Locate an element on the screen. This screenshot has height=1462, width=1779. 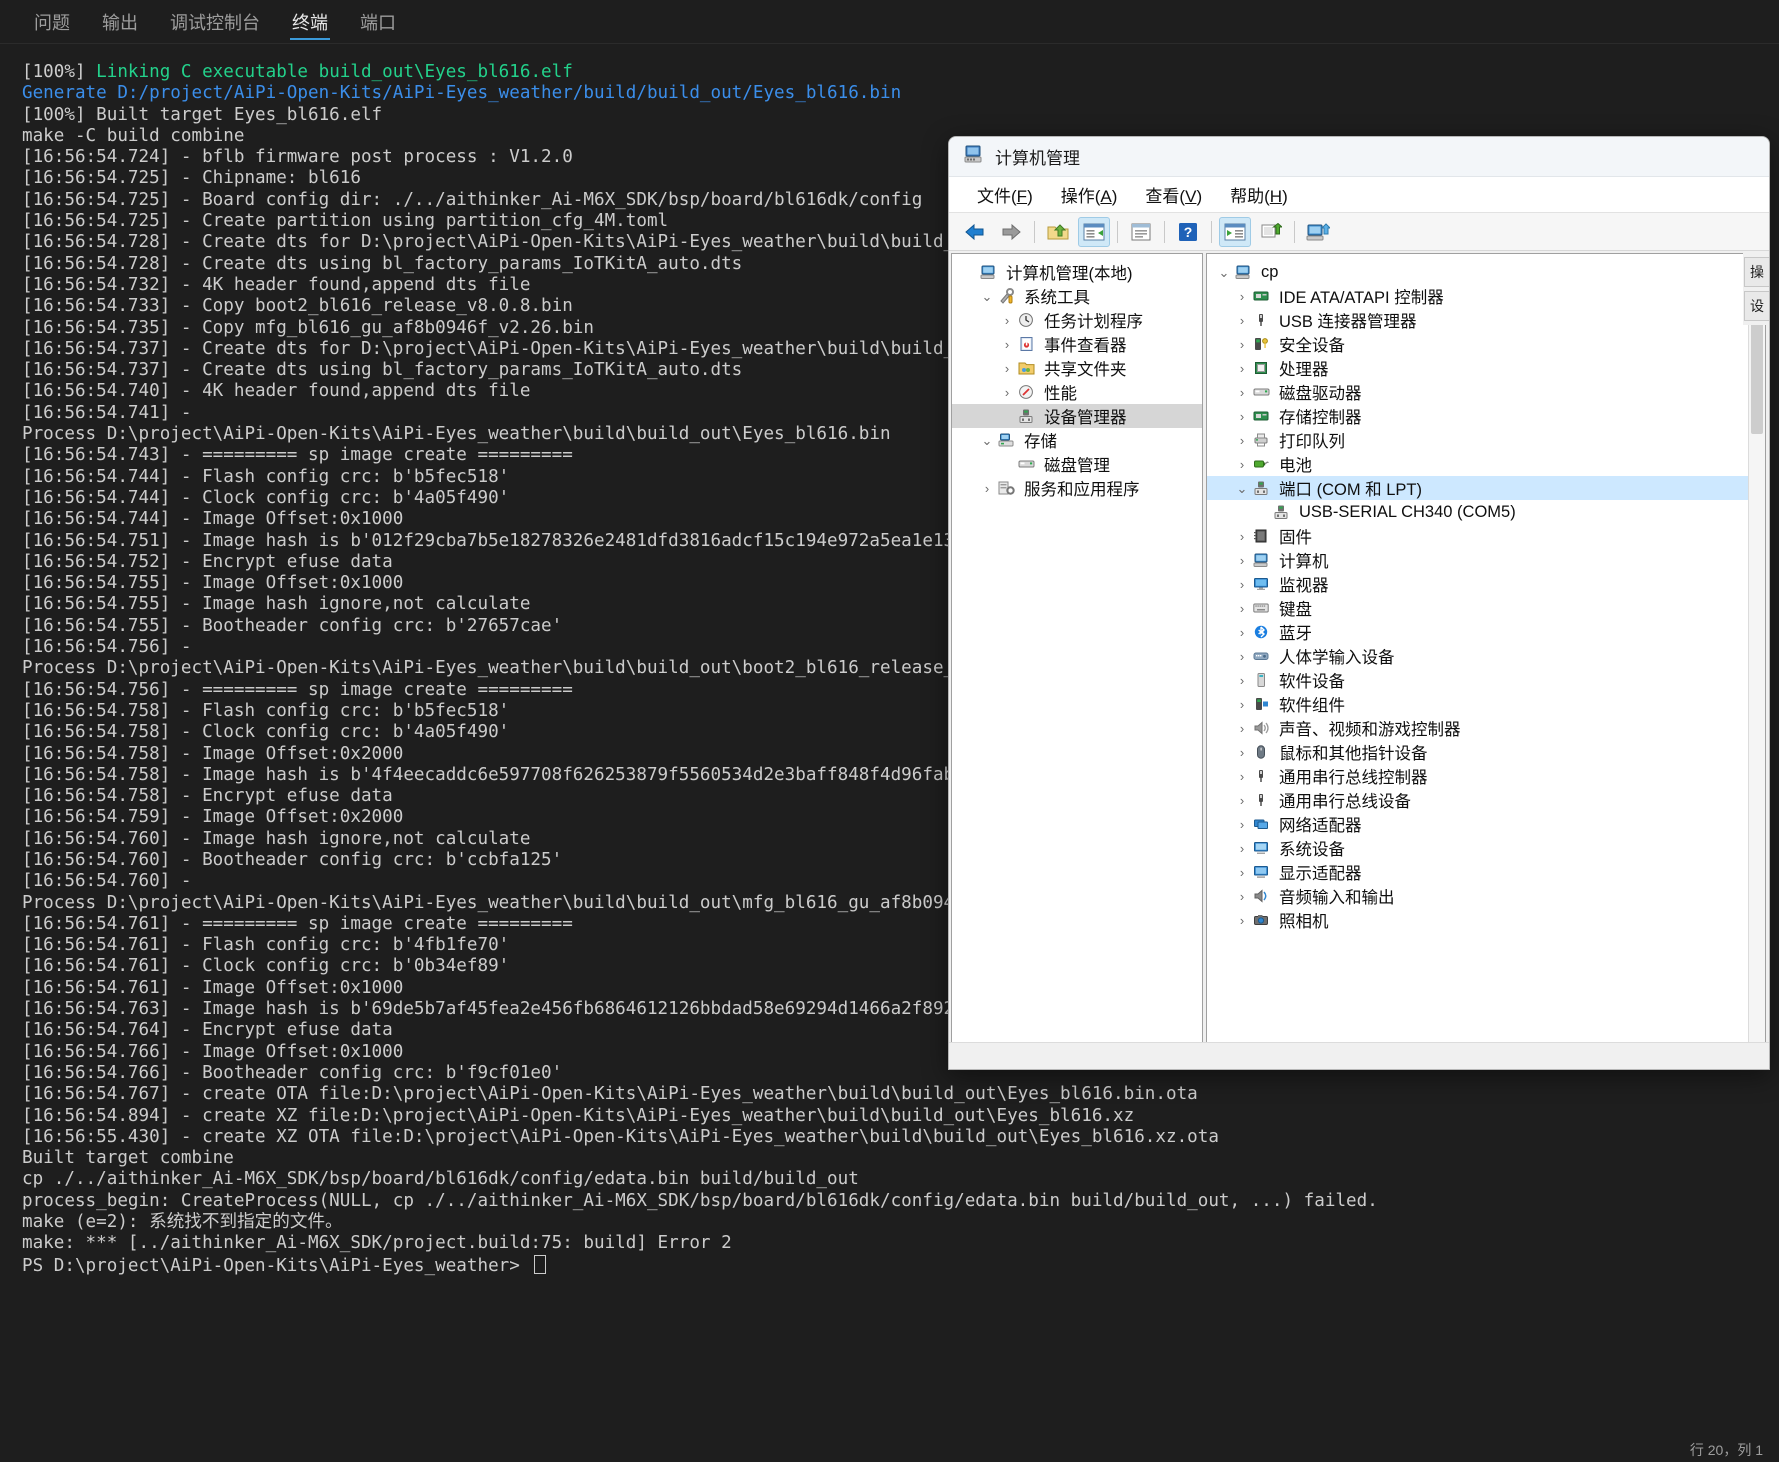
show-action-pane-icon is located at coordinates (1235, 231).